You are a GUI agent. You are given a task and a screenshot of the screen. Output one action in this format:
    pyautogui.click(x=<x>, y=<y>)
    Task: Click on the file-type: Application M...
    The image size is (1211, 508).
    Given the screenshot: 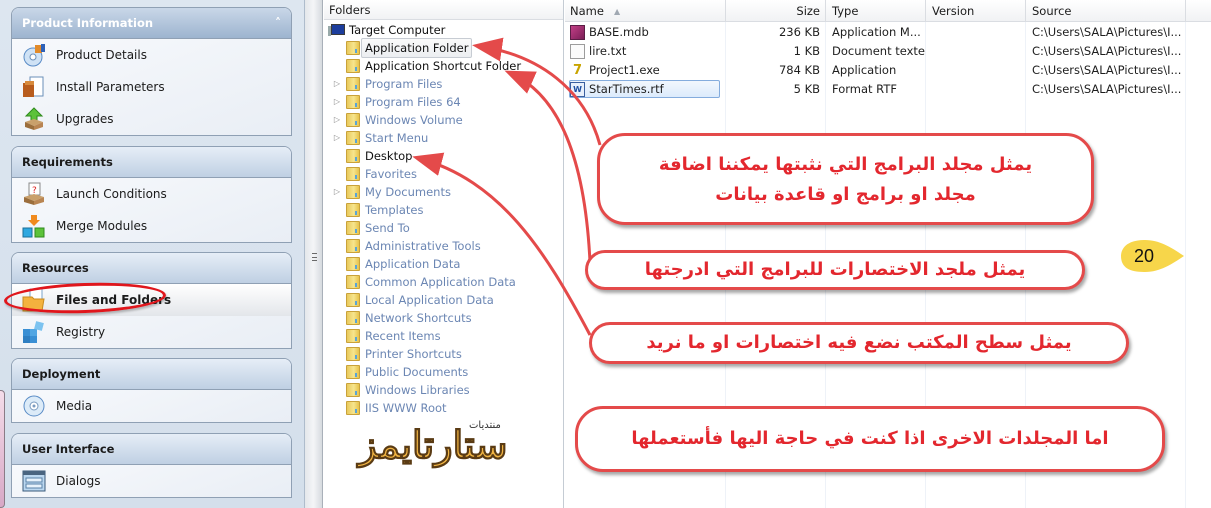 What is the action you would take?
    pyautogui.click(x=876, y=32)
    